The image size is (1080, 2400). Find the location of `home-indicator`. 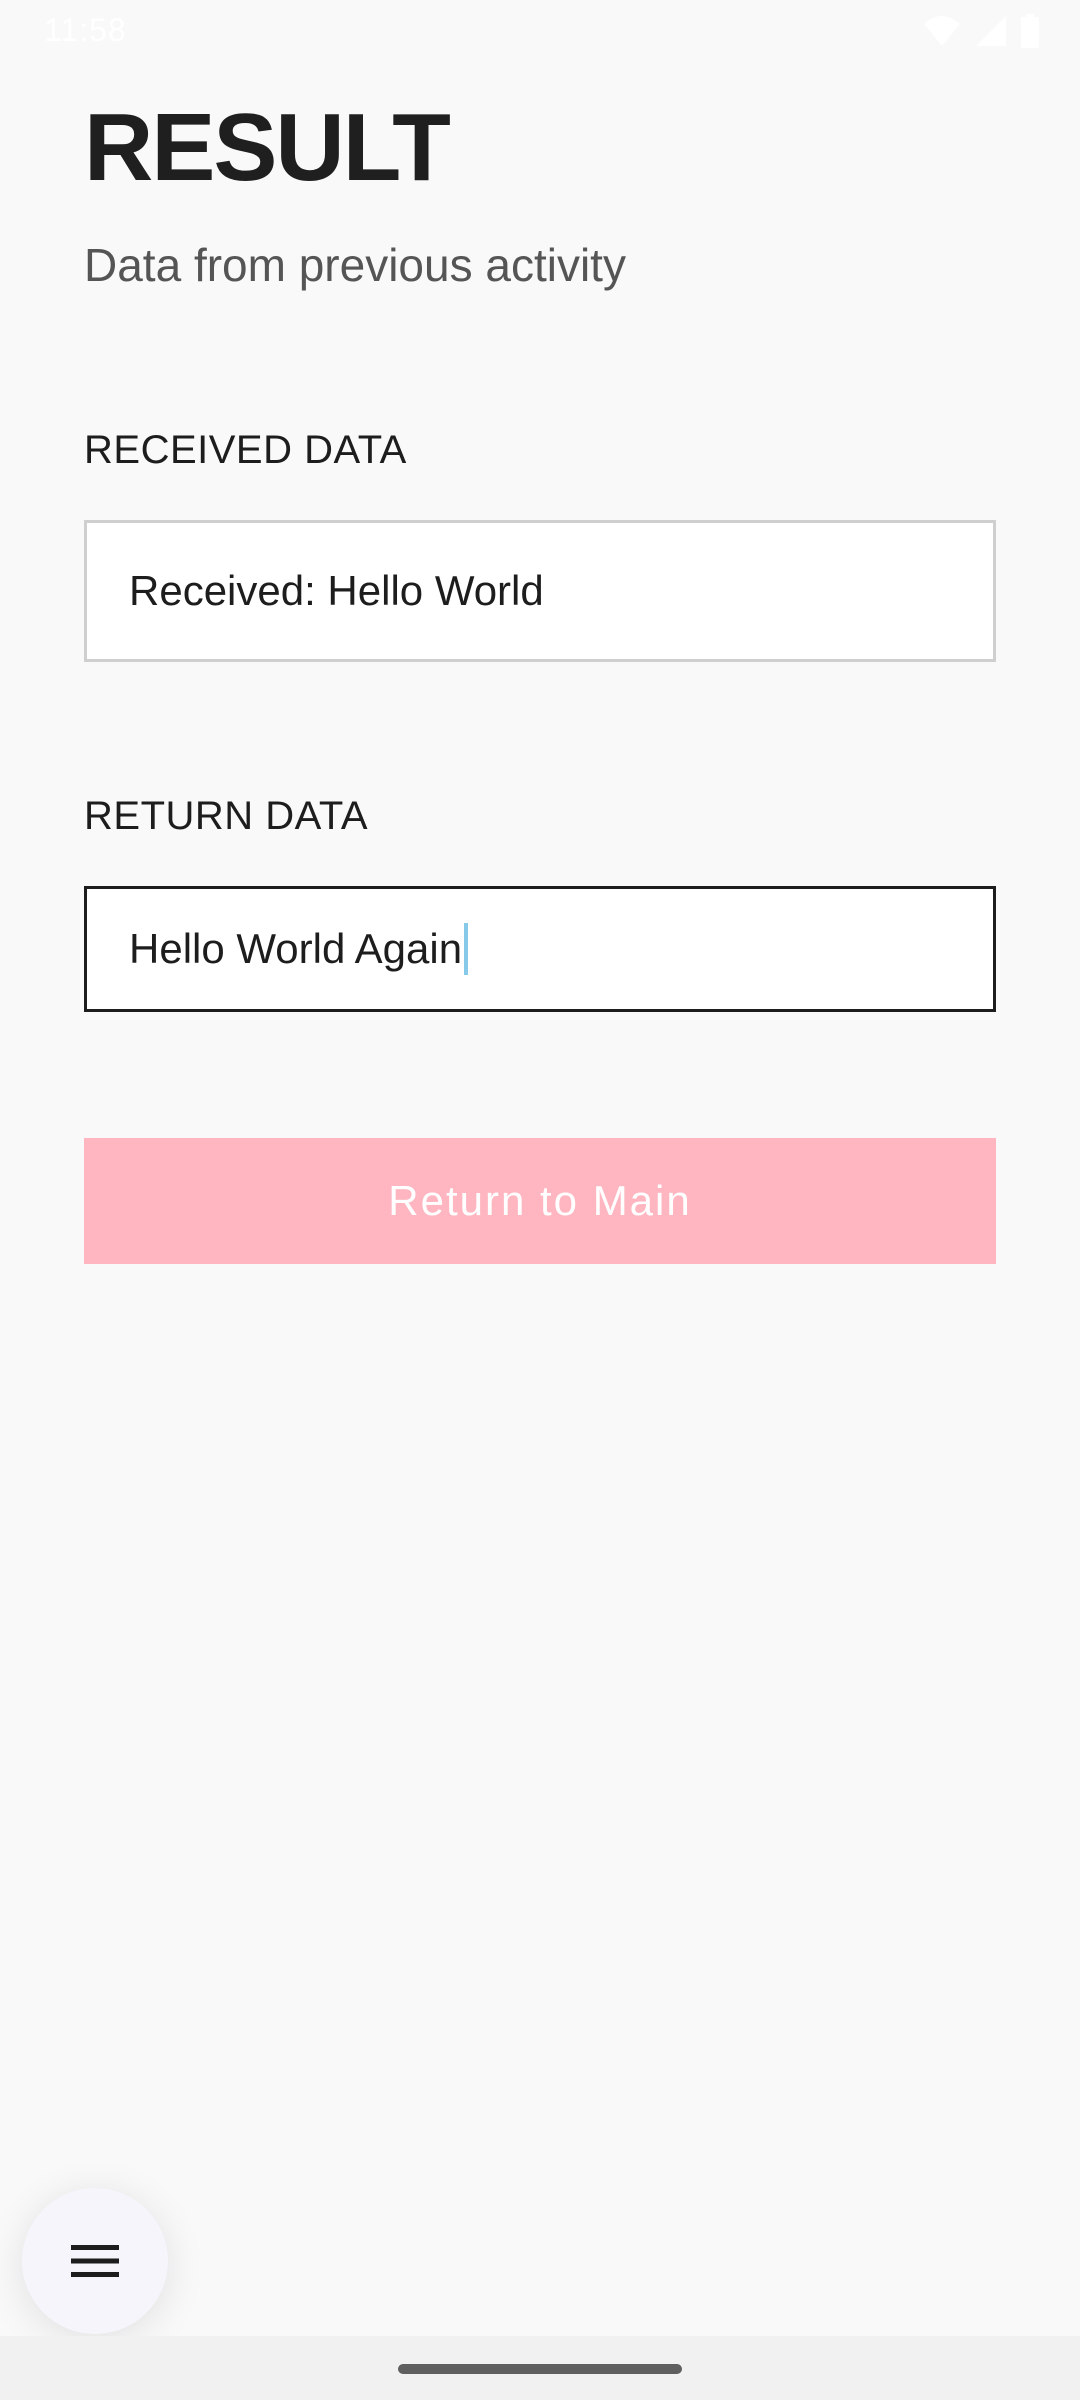

home-indicator is located at coordinates (540, 2369).